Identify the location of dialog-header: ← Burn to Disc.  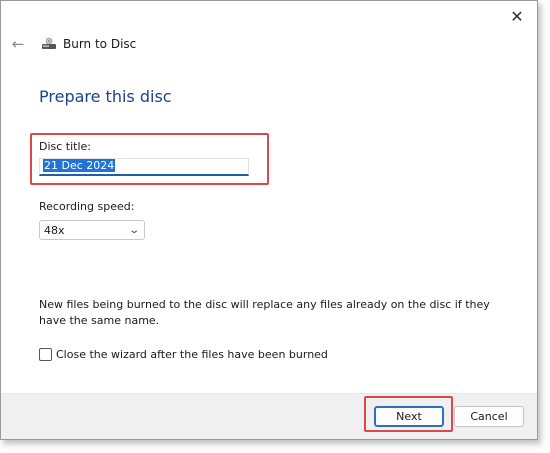
(73, 44).